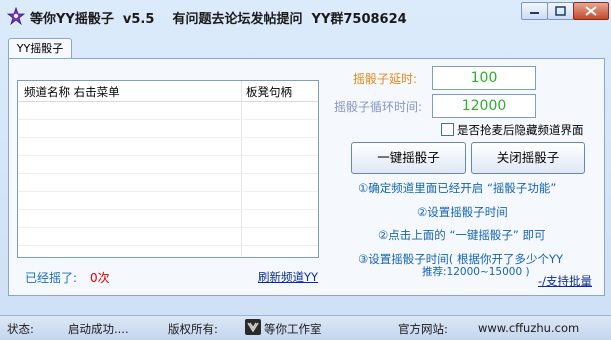 The image size is (611, 340). I want to click on website-label: 官方网站:, so click(423, 329).